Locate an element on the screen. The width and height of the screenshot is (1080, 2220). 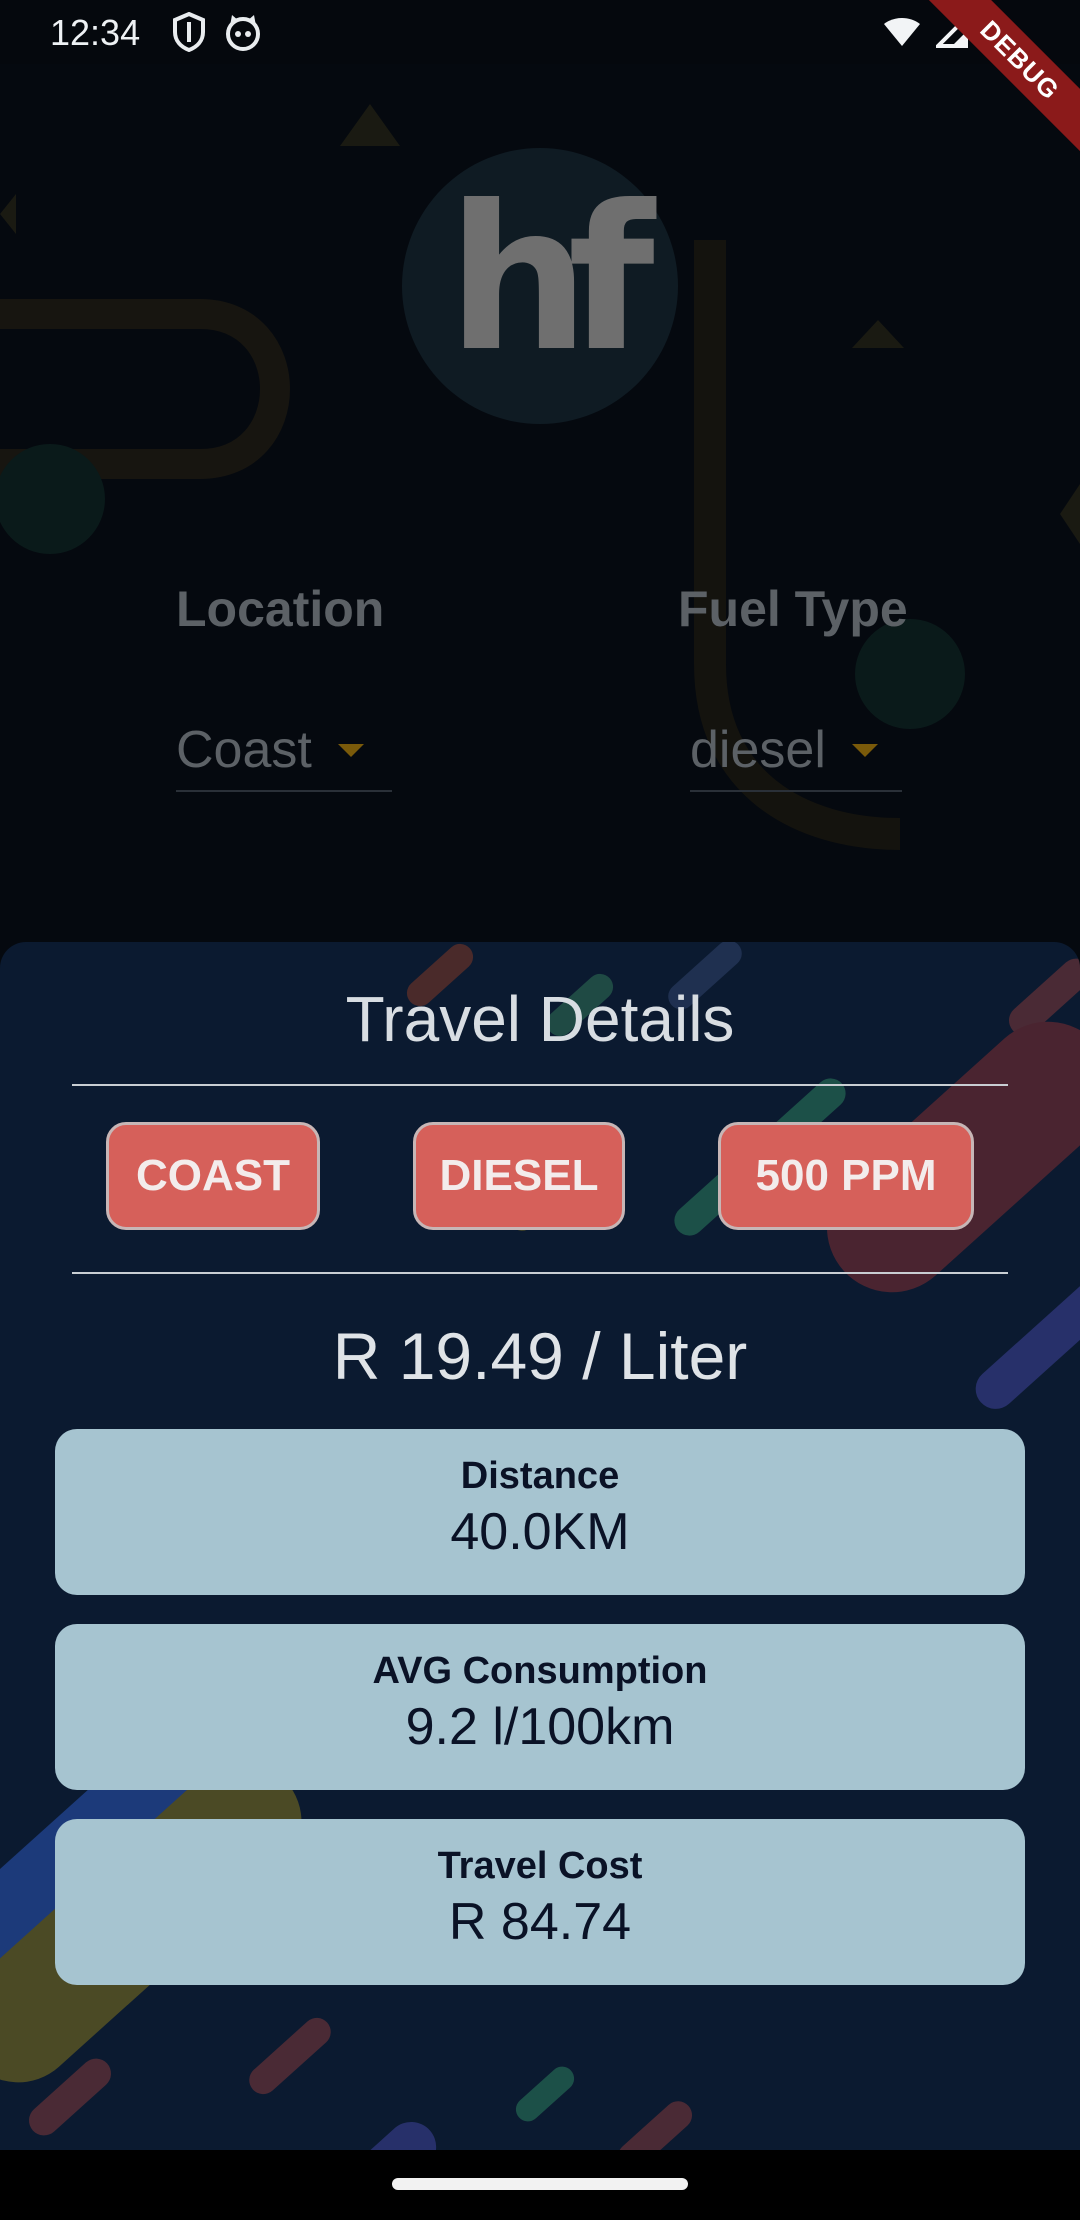
location-tag: COAST is located at coordinates (213, 1176).